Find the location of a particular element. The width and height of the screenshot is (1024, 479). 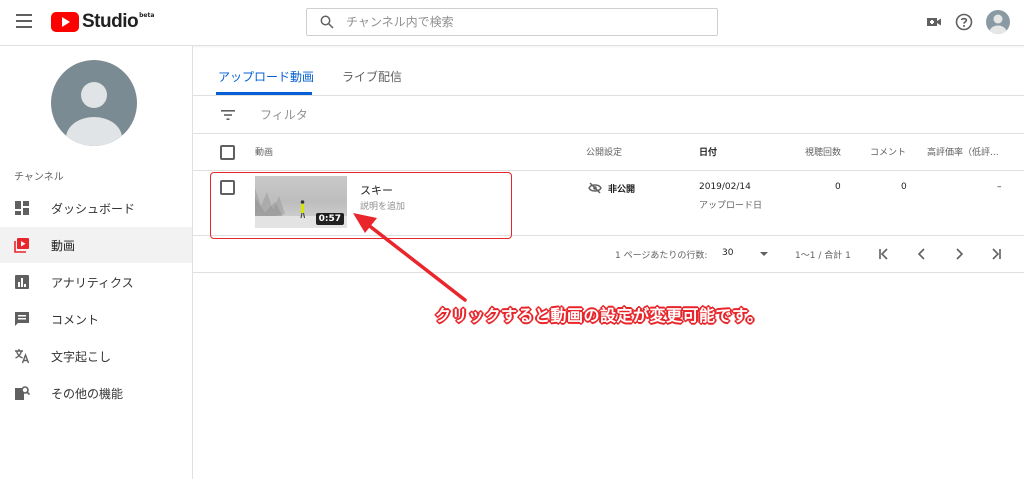

sidebar-item-dashboard: ダッシュボード is located at coordinates (96, 208).